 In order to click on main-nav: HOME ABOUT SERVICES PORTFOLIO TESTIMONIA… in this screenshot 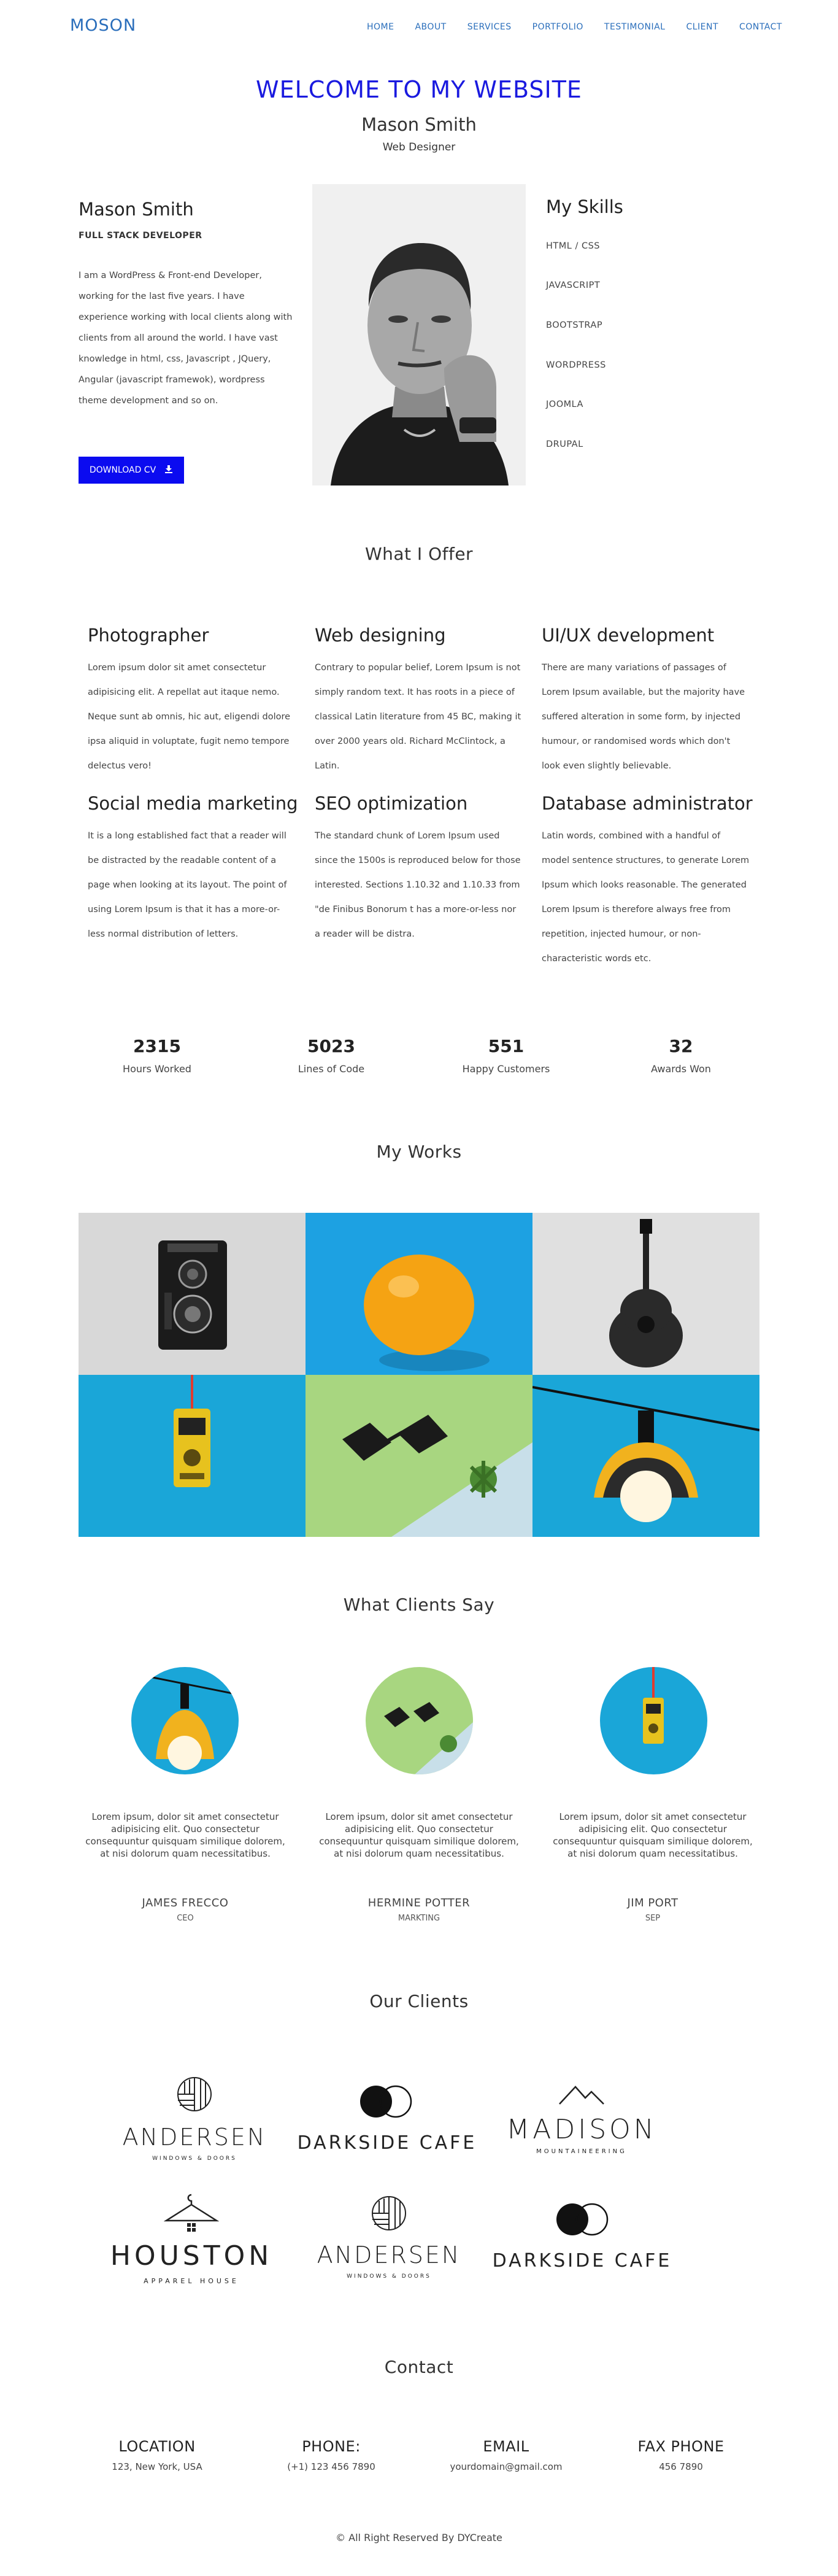, I will do `click(574, 27)`.